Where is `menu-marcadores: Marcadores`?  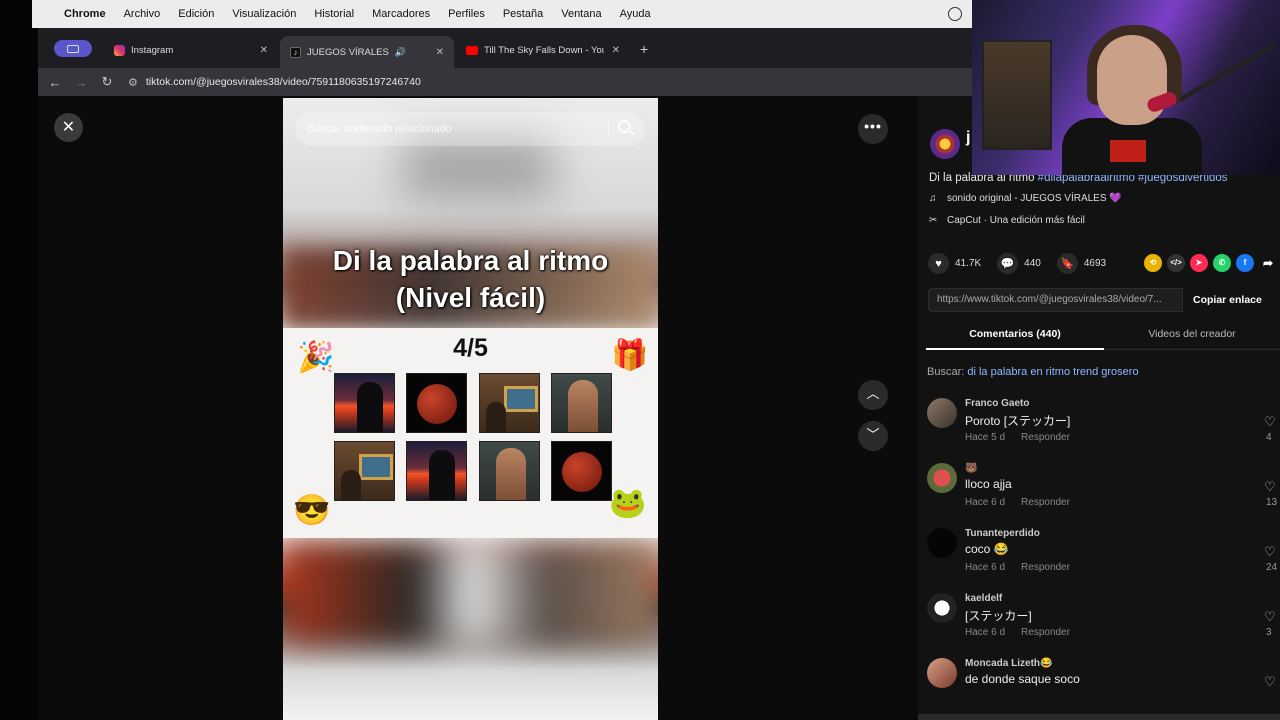
menu-marcadores: Marcadores is located at coordinates (401, 14).